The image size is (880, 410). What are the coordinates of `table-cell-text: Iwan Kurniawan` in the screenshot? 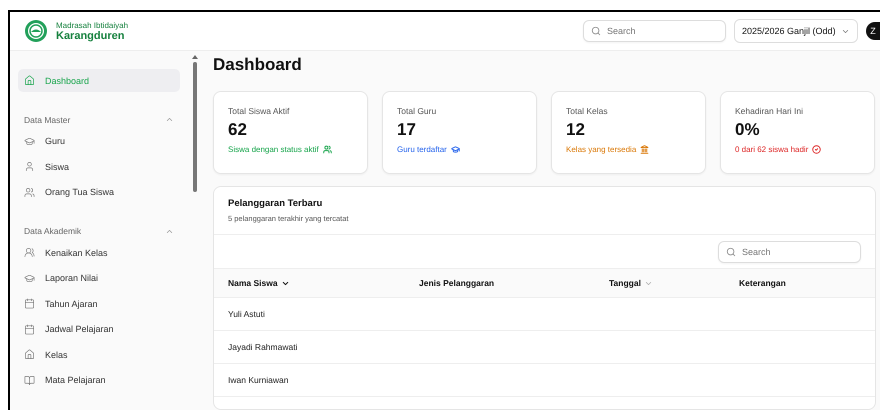 It's located at (259, 380).